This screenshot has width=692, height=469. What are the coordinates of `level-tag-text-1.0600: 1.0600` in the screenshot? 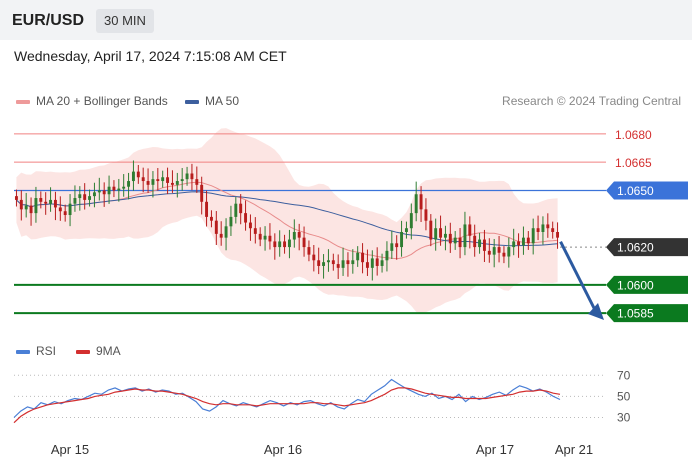 It's located at (635, 285).